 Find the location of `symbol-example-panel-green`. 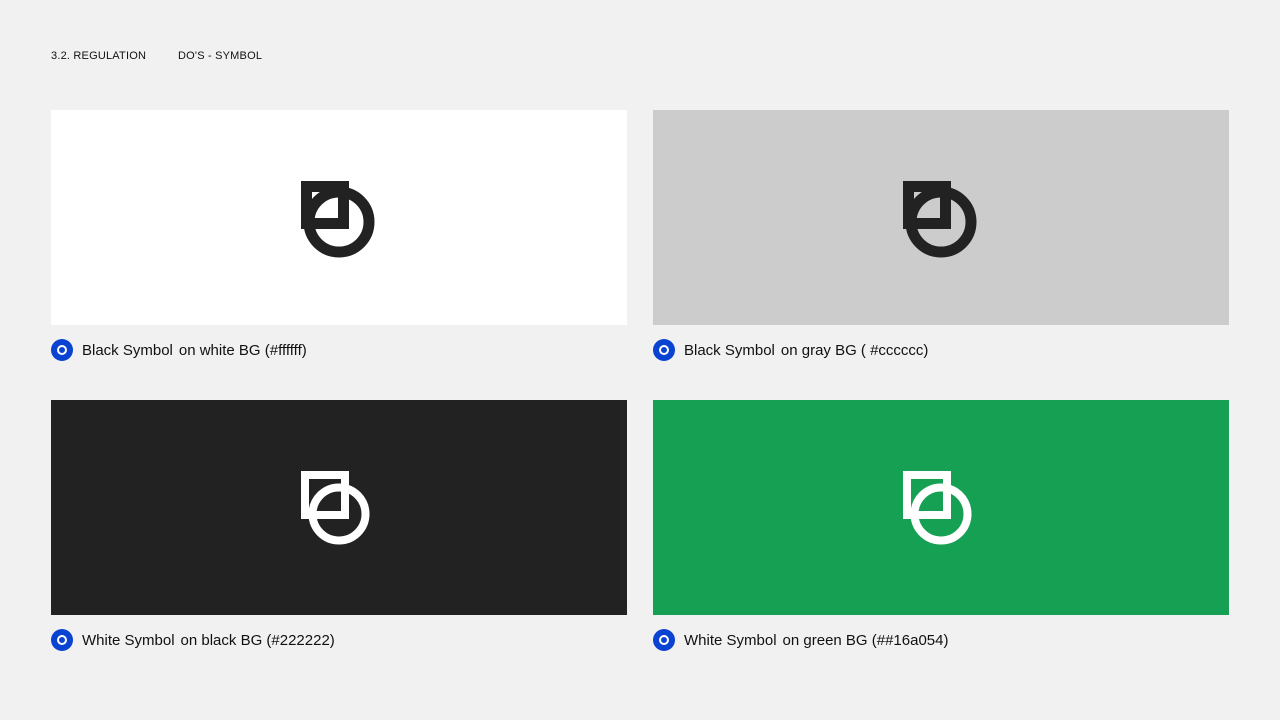

symbol-example-panel-green is located at coordinates (941, 507).